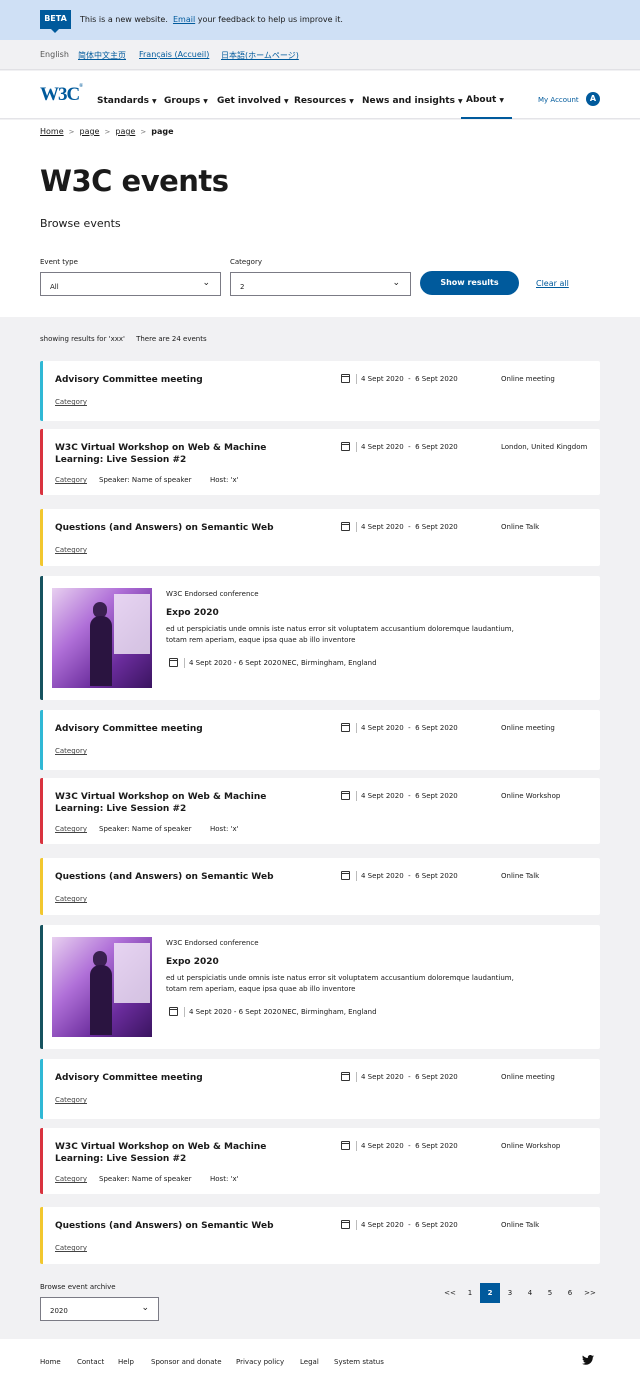 This screenshot has height=1383, width=640. I want to click on pagination-page: 6, so click(570, 1293).